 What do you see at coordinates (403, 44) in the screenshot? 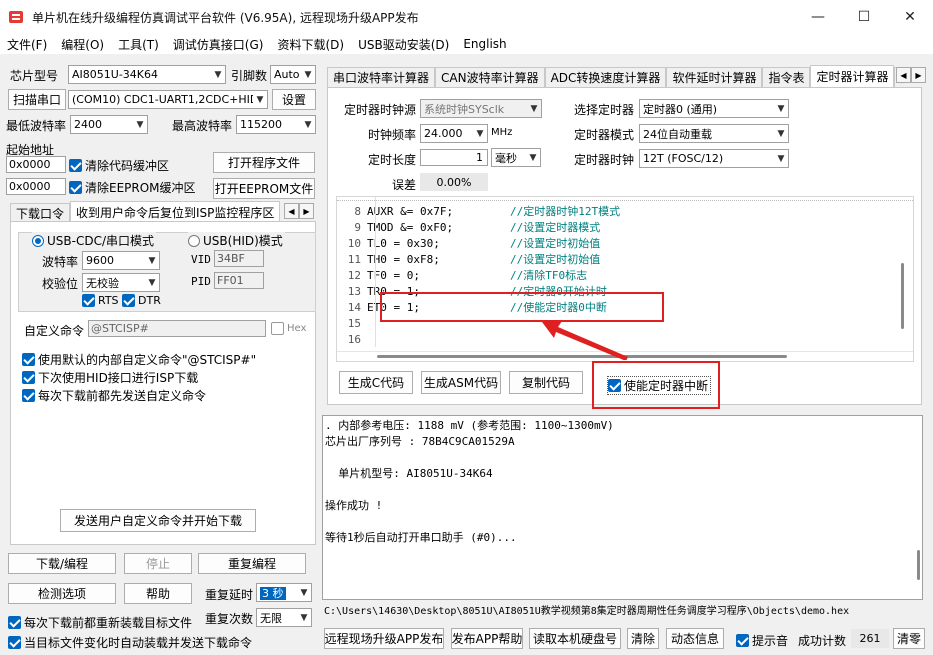
I see `menu-usb-driver: USB驱动安装(D)` at bounding box center [403, 44].